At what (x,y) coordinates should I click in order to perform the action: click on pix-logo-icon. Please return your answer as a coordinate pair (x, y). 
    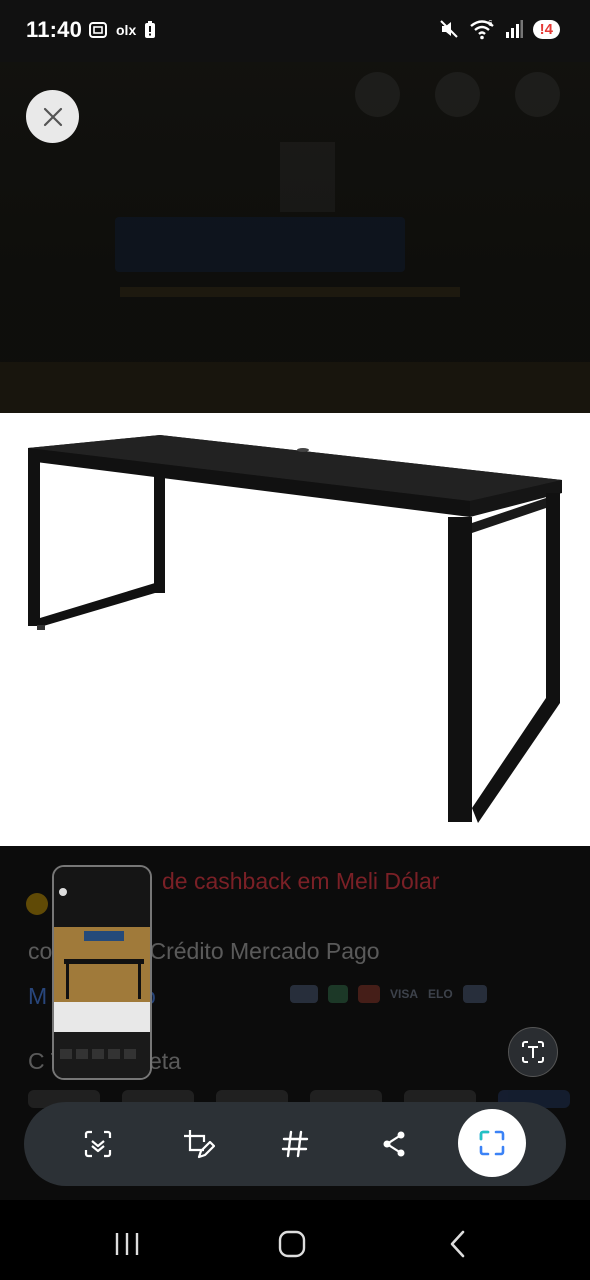
    Looking at the image, I should click on (338, 994).